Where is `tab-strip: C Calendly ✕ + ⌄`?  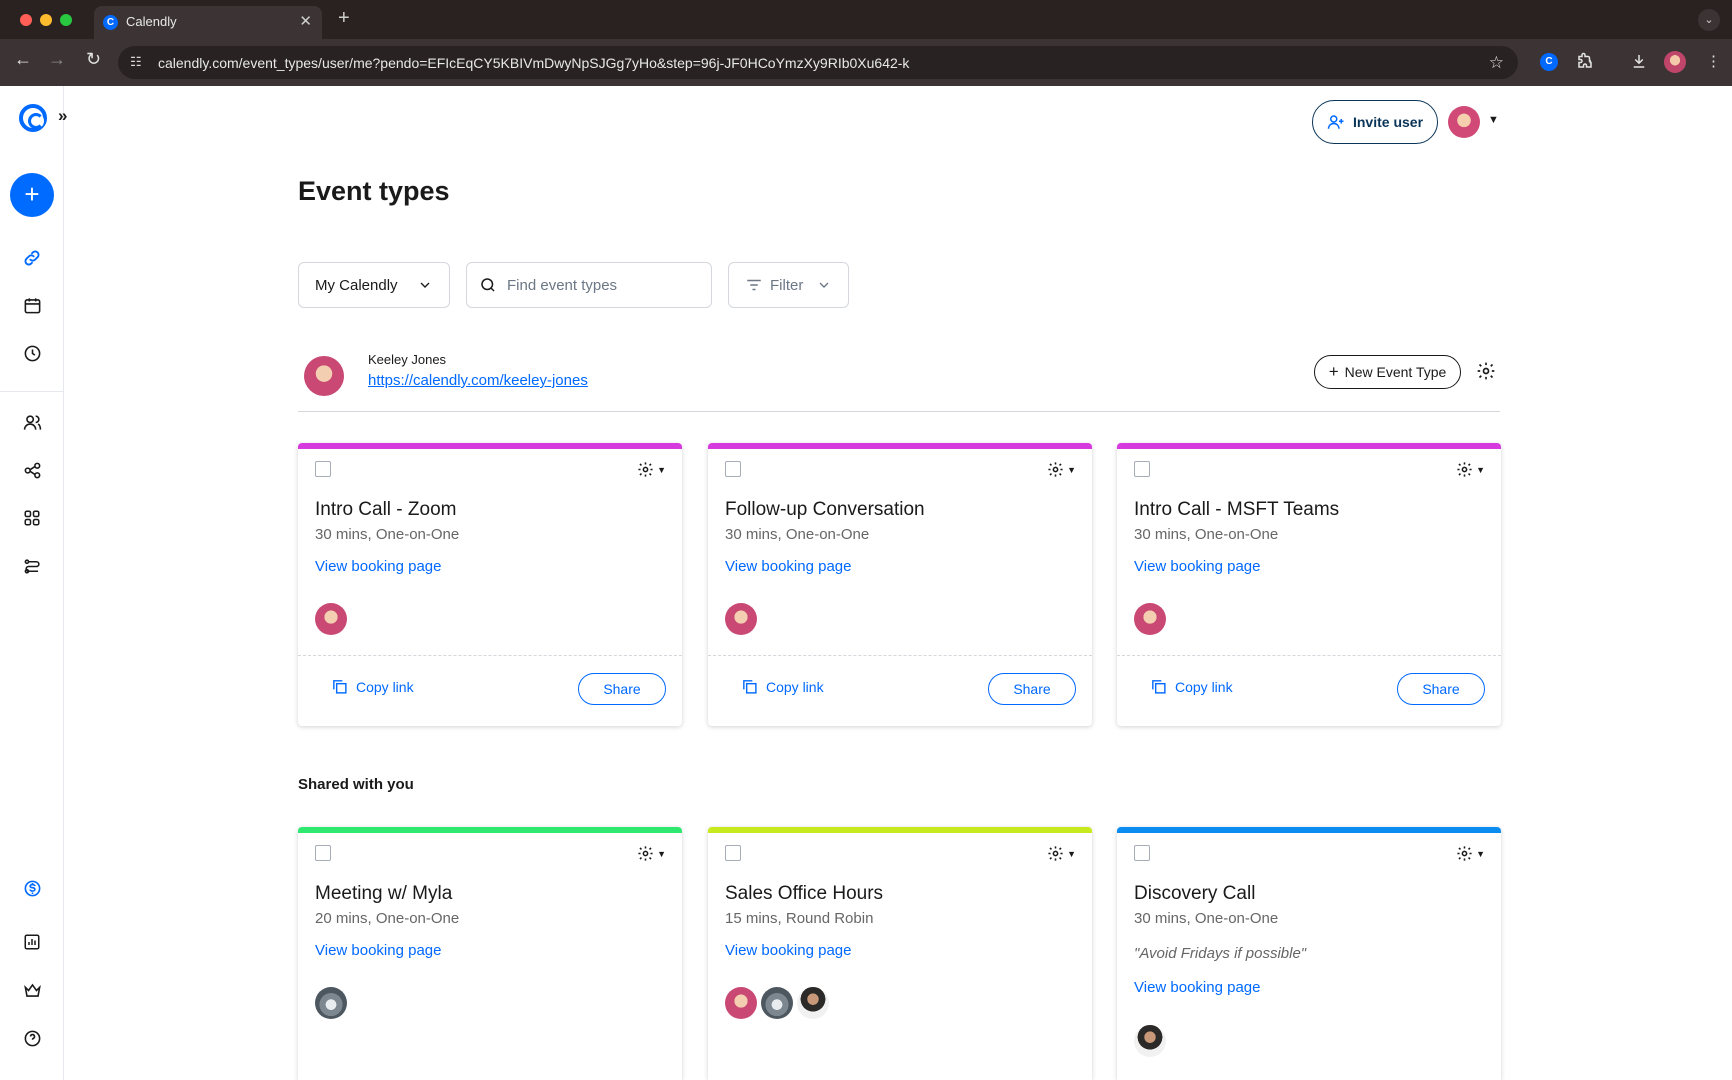 tab-strip: C Calendly ✕ + ⌄ is located at coordinates (866, 19).